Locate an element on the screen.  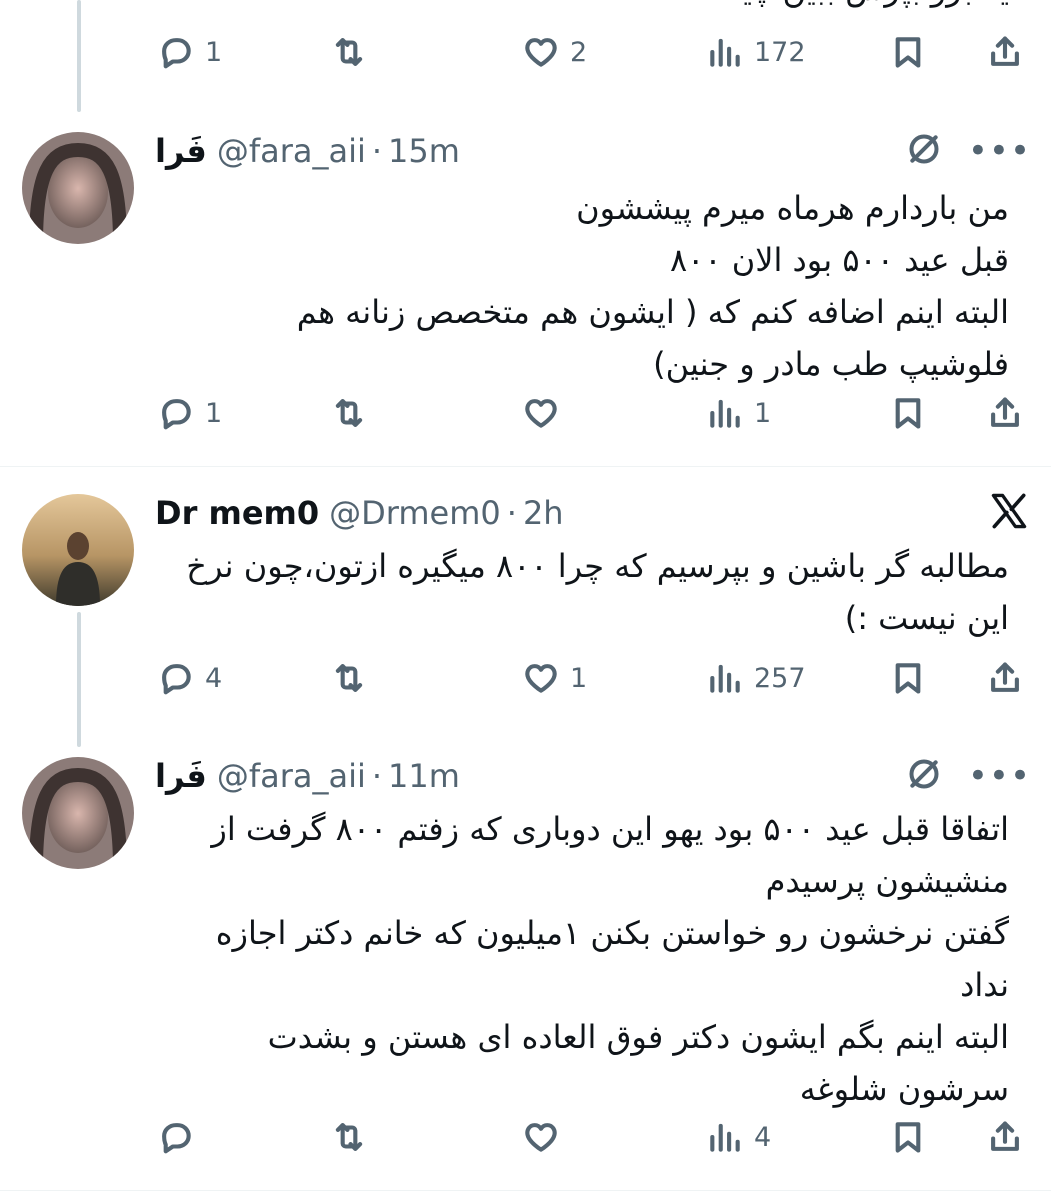
action-bar: 1 1 is located at coordinates (525, 413).